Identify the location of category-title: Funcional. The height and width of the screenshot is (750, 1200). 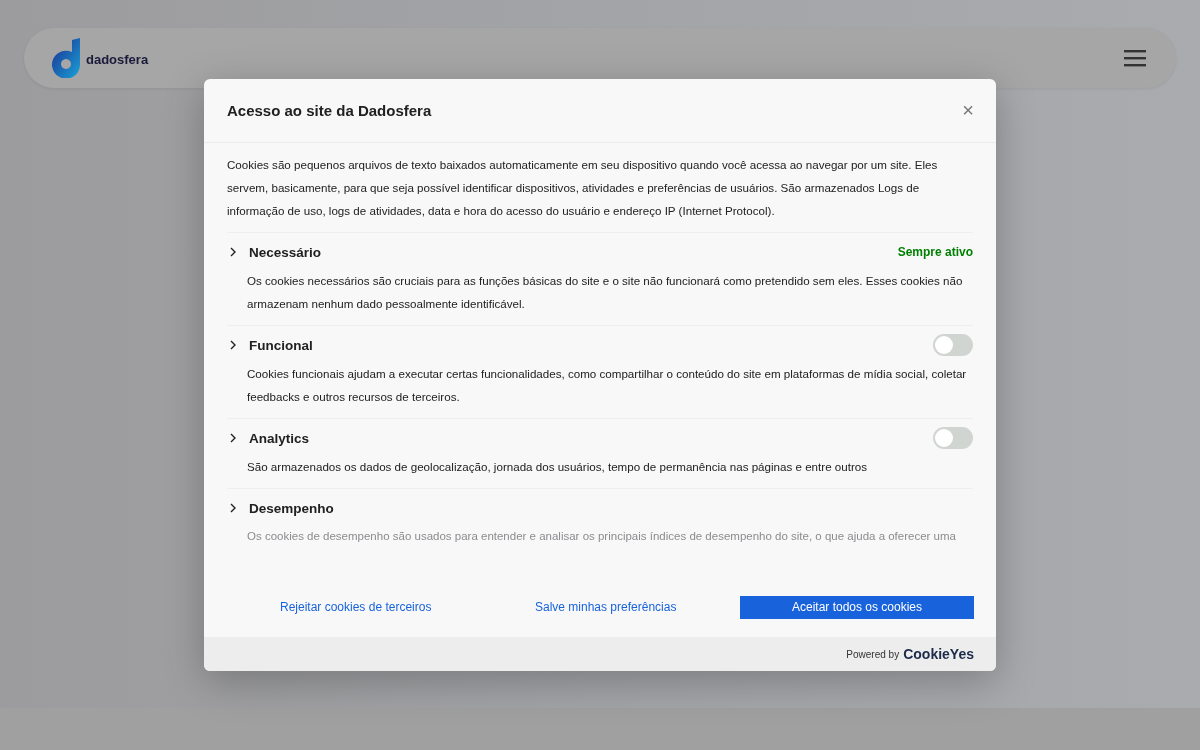
(281, 345).